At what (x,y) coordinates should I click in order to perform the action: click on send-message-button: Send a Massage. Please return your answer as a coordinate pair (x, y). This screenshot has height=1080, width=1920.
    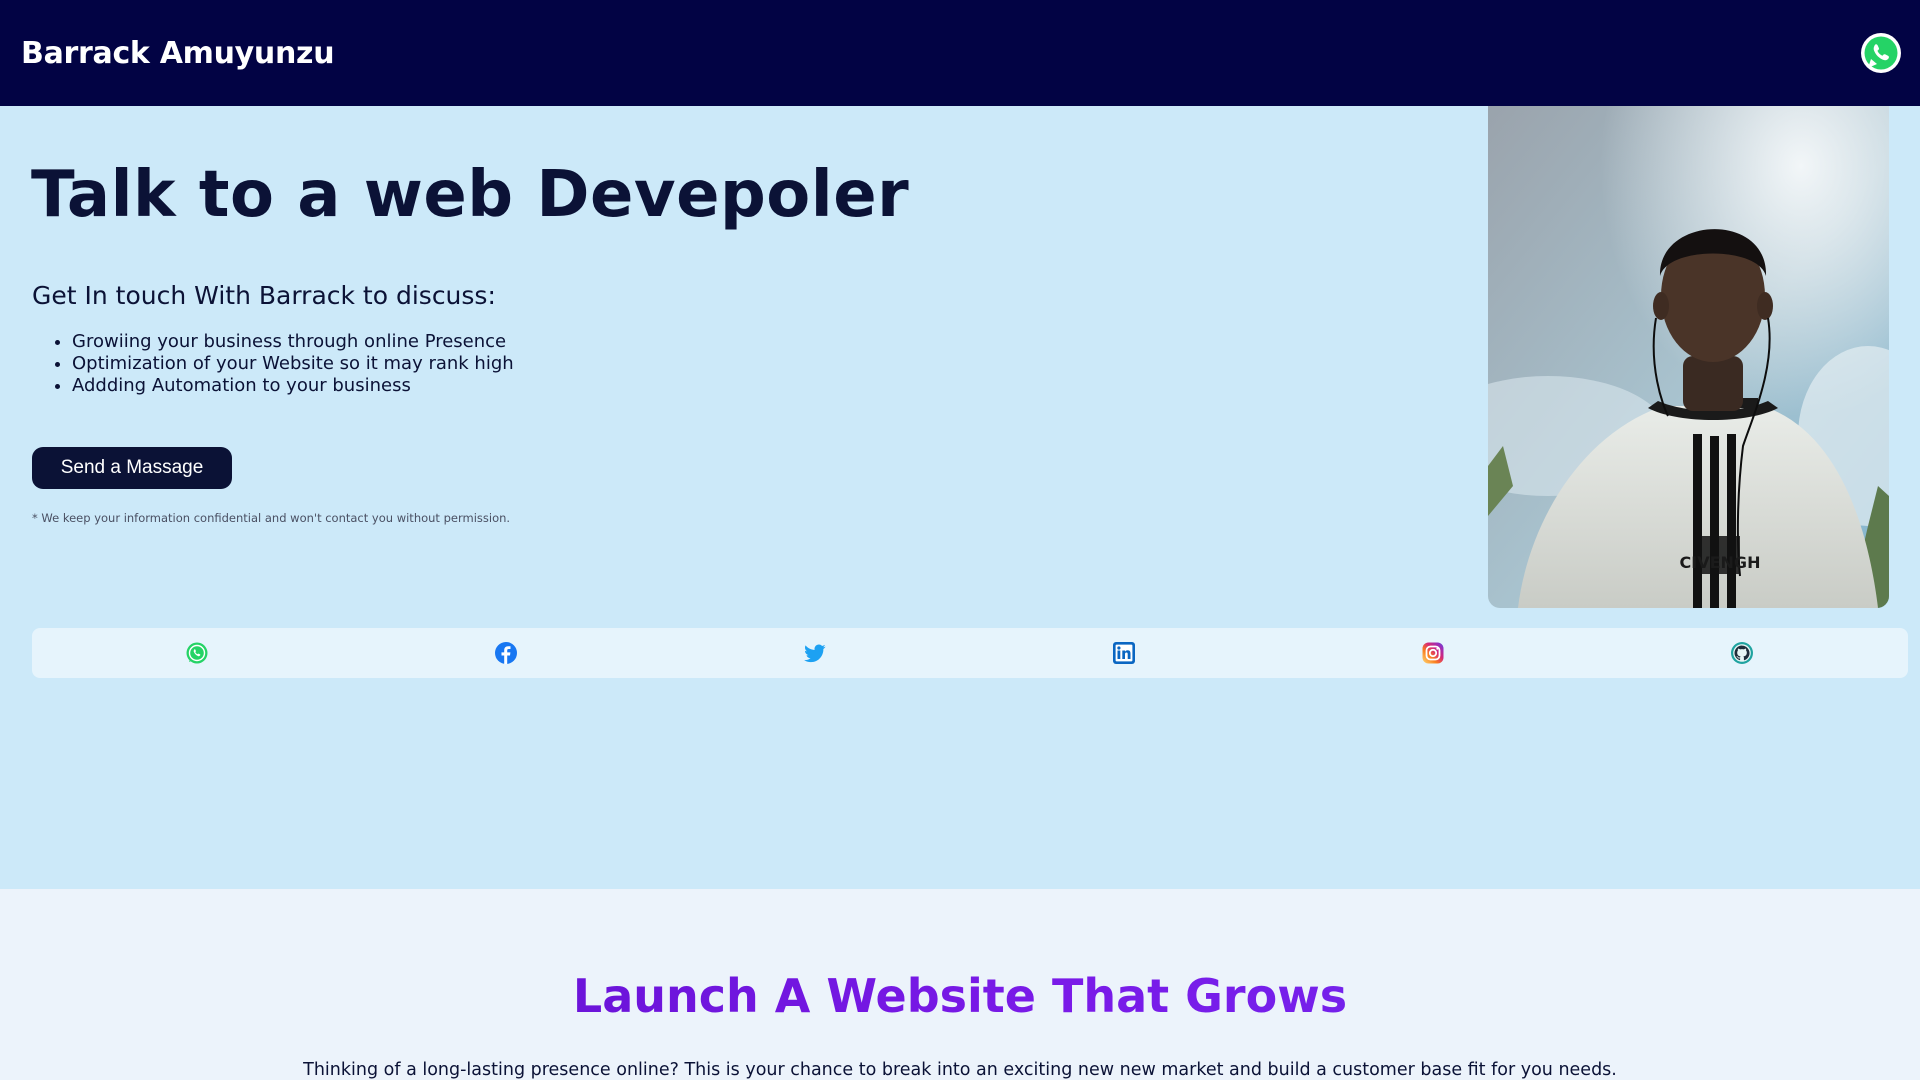
    Looking at the image, I should click on (132, 468).